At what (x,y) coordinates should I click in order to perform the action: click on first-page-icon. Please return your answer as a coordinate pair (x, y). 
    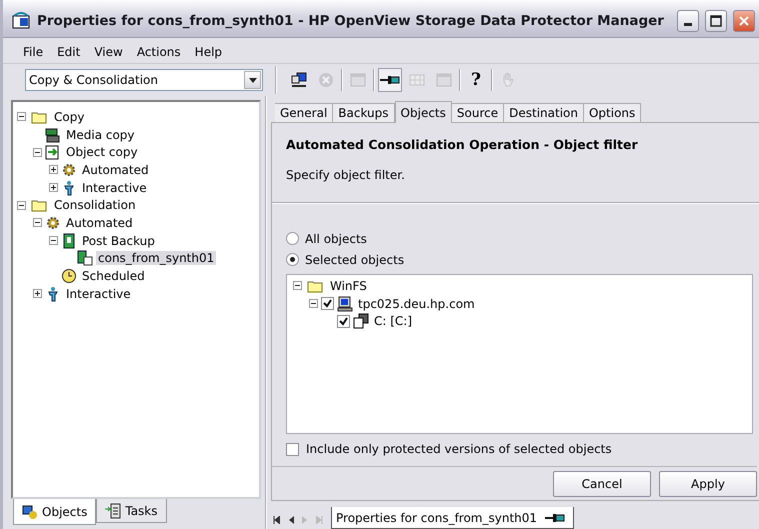
    Looking at the image, I should click on (276, 520).